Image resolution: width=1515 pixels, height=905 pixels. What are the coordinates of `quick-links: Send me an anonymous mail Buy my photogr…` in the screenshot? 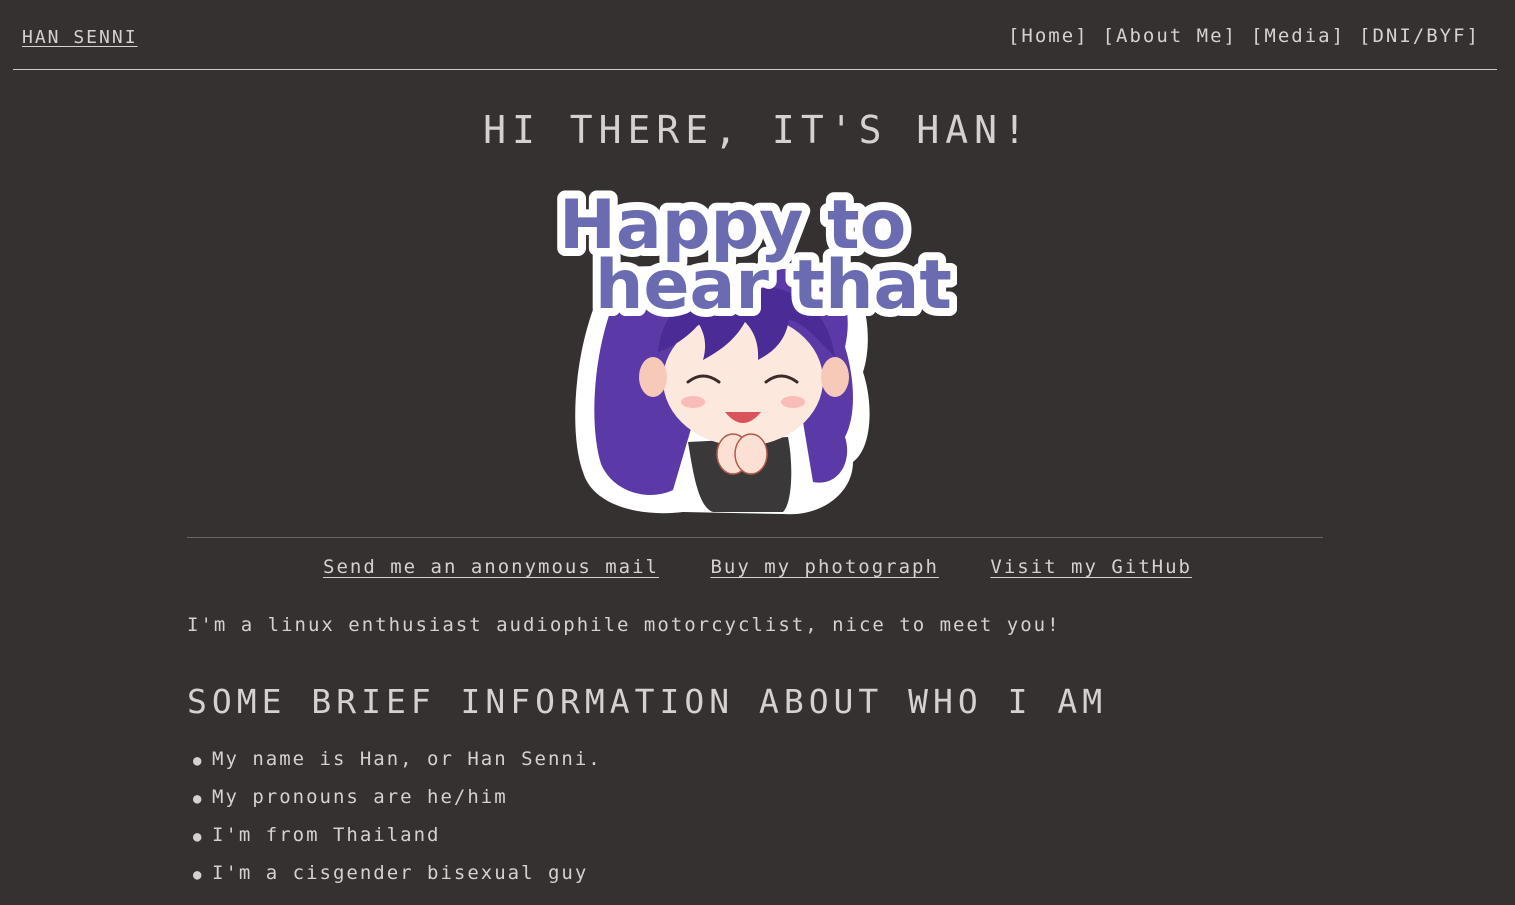 It's located at (757, 567).